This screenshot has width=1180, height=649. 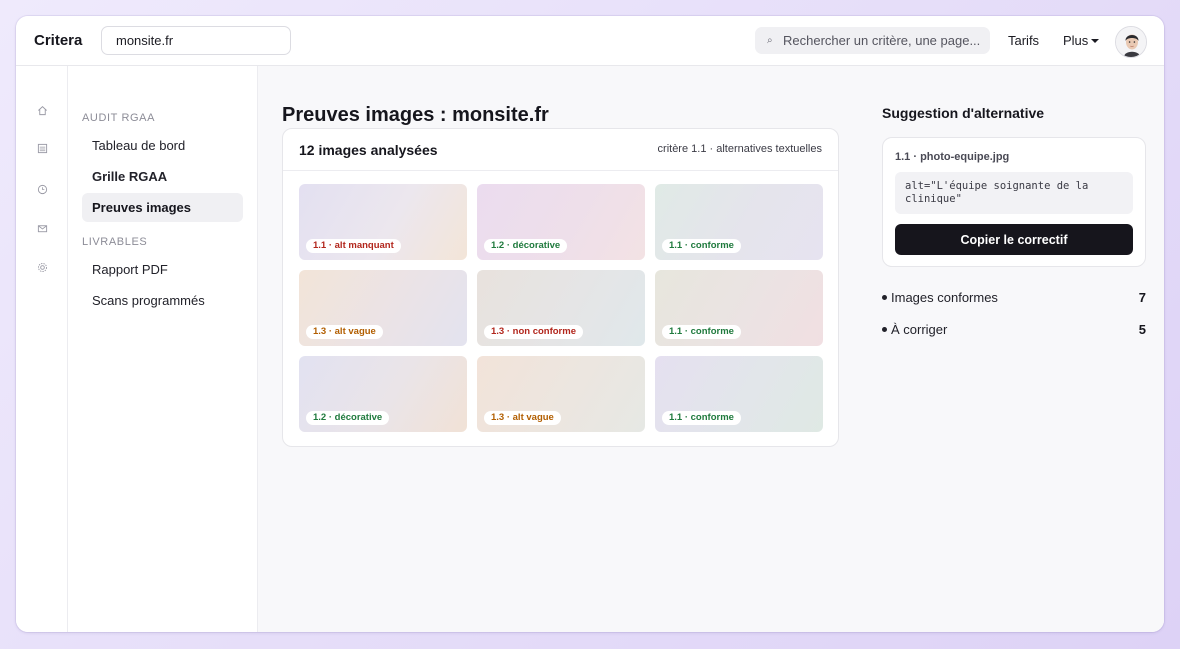 What do you see at coordinates (739, 149) in the screenshot?
I see `panel-criterion: critère 1.1 · alternatives textuelles` at bounding box center [739, 149].